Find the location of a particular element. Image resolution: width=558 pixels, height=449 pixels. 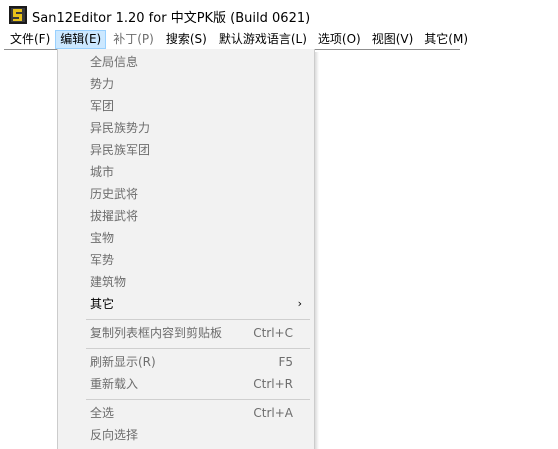

menu-patch: 补丁(P) is located at coordinates (133, 39).